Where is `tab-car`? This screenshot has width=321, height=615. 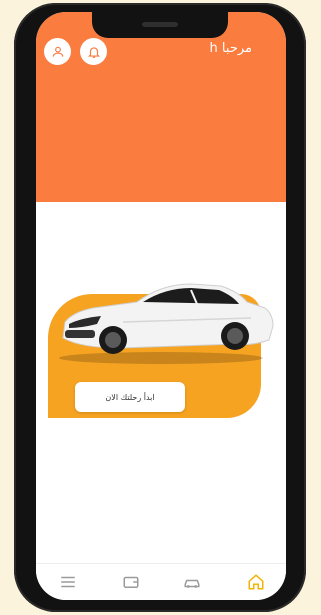
tab-car is located at coordinates (192, 582).